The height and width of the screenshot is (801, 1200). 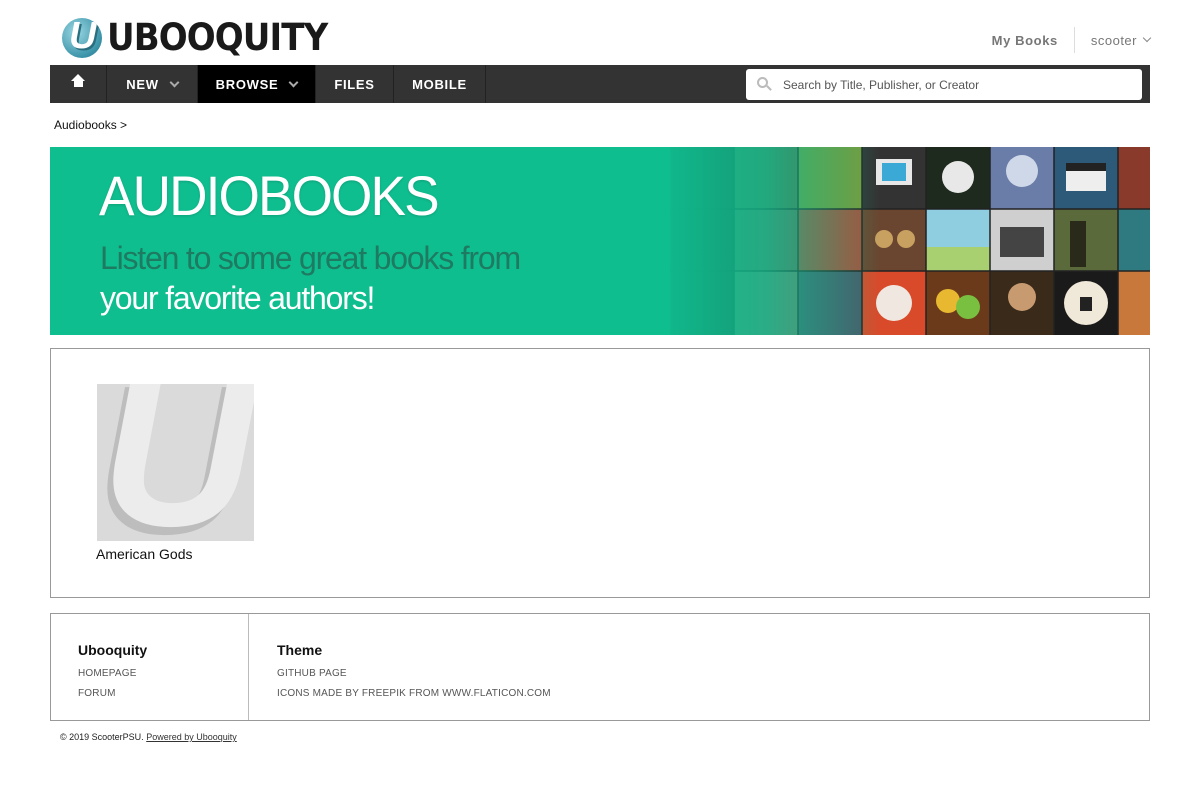 I want to click on logo: U UBOOQUITY, so click(x=204, y=38).